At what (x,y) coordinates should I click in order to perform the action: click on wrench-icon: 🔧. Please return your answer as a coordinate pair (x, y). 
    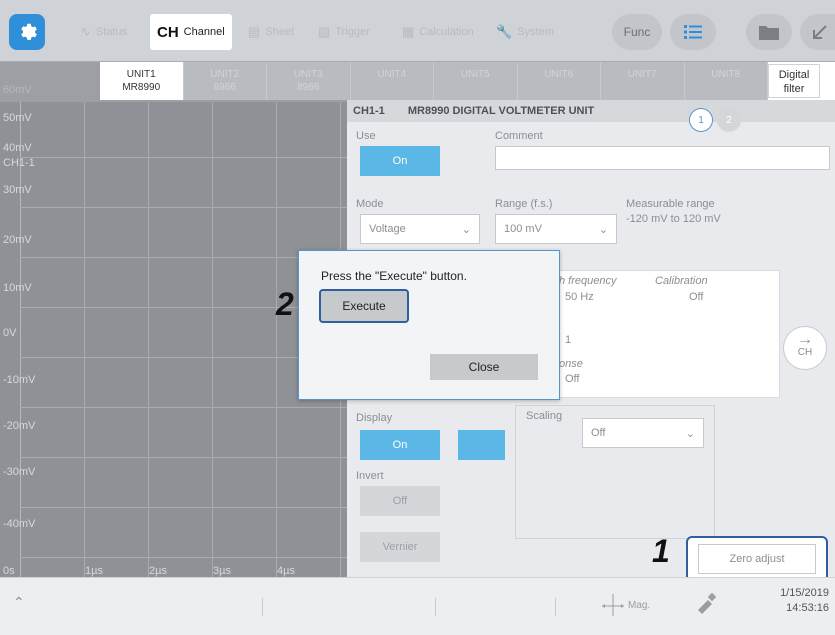
    Looking at the image, I should click on (504, 31).